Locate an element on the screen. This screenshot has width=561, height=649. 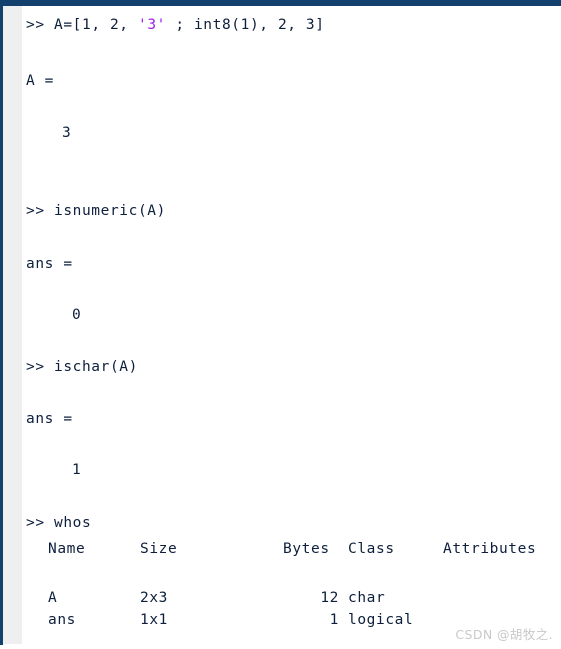
table-row: logical is located at coordinates (381, 620).